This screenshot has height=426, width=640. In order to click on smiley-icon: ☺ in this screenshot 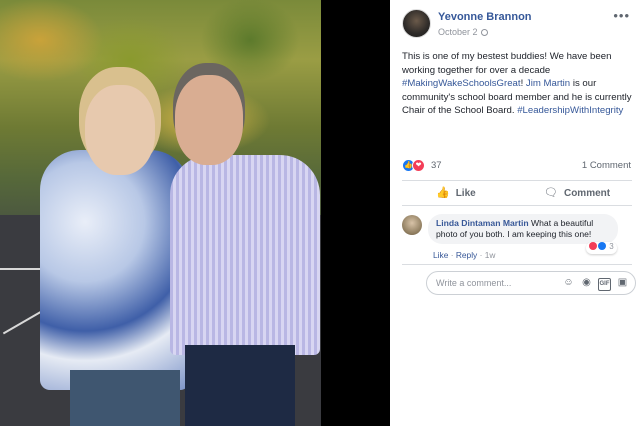, I will do `click(568, 282)`.